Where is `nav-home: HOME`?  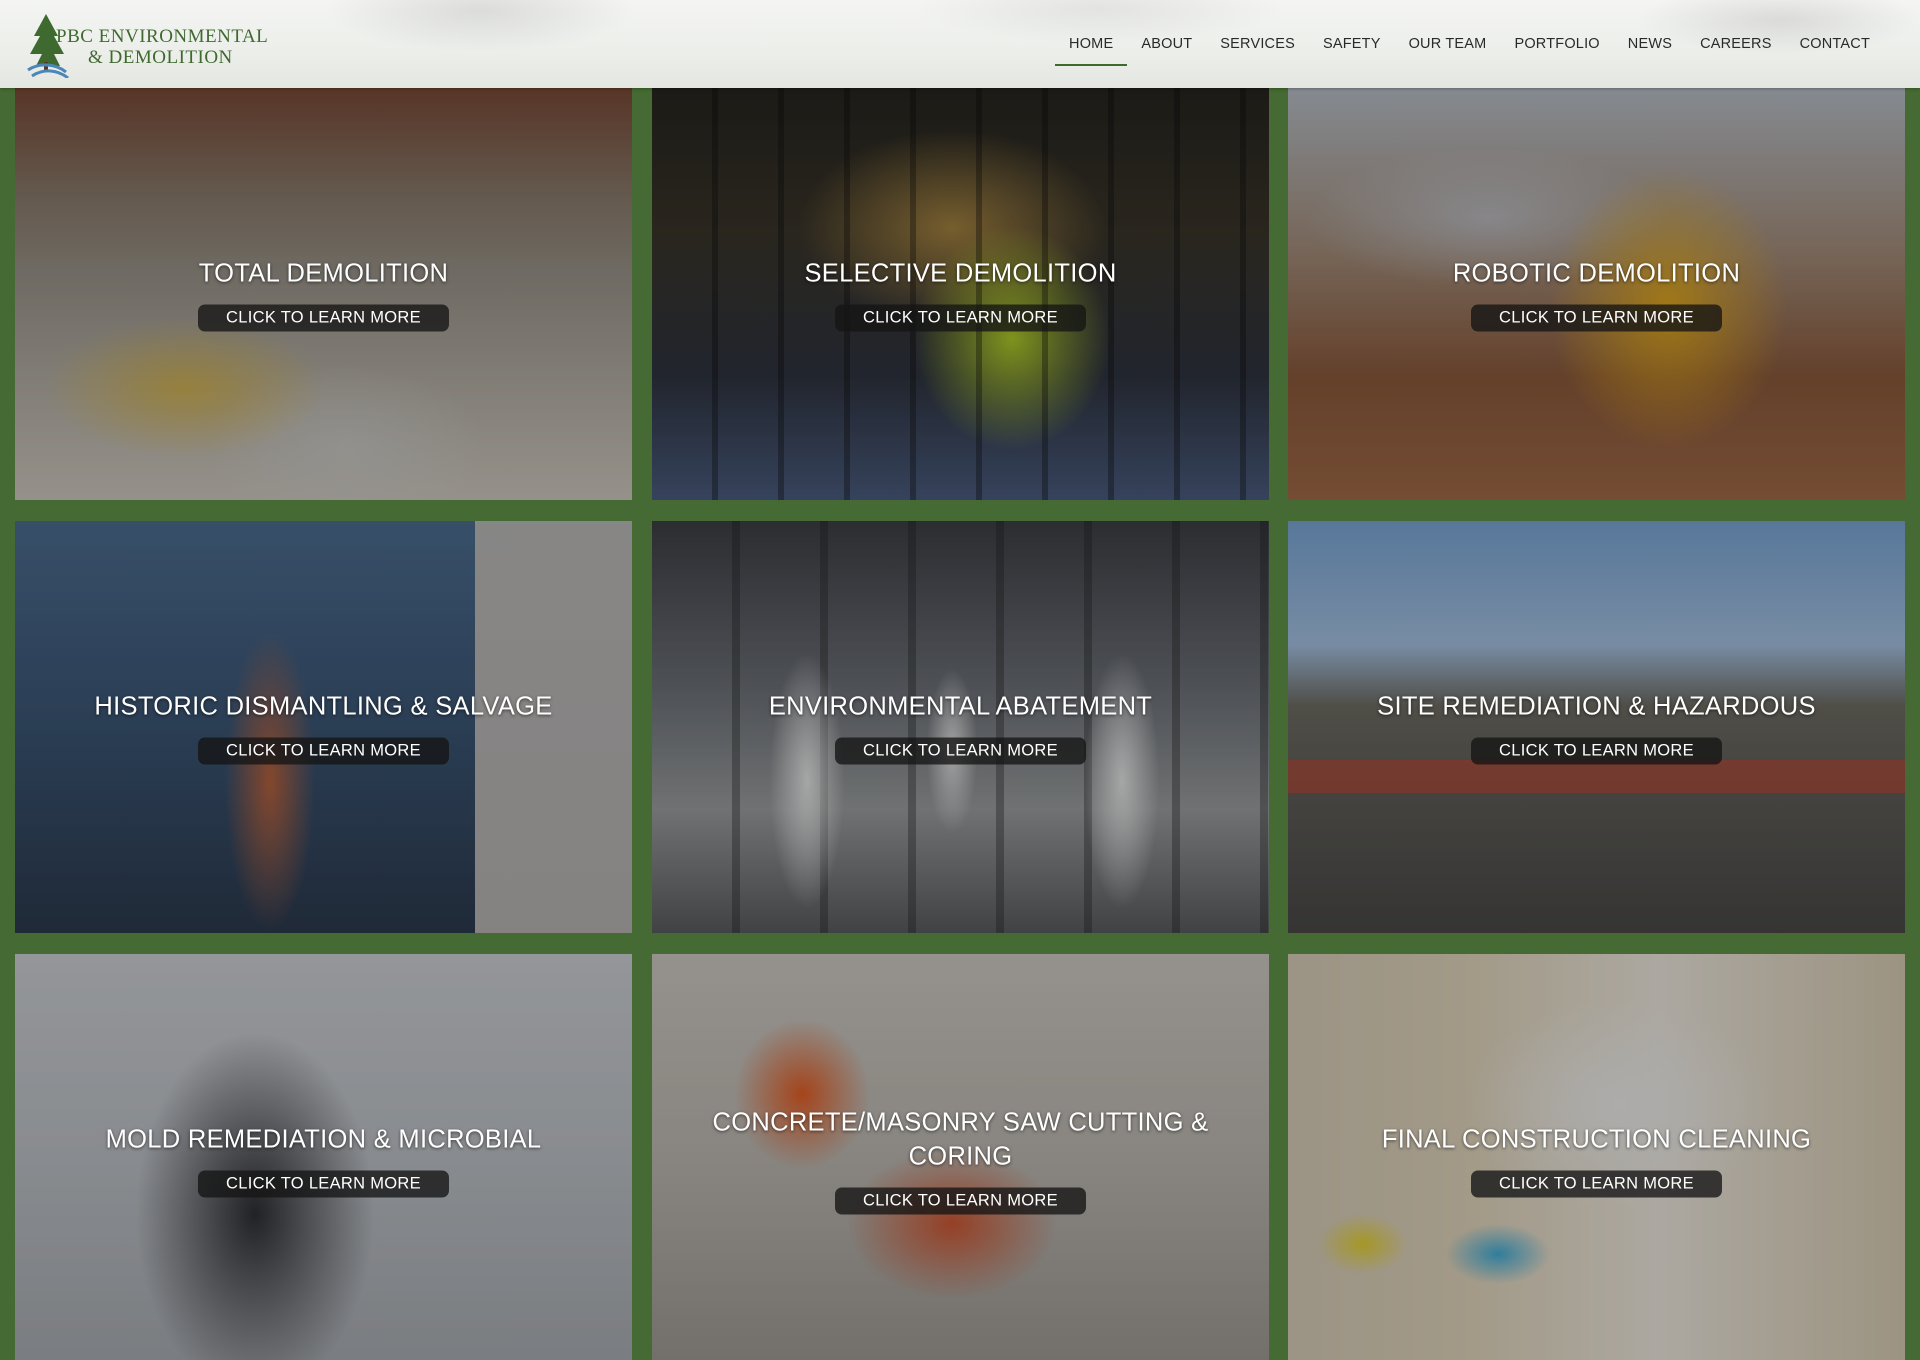
nav-home: HOME is located at coordinates (1091, 44).